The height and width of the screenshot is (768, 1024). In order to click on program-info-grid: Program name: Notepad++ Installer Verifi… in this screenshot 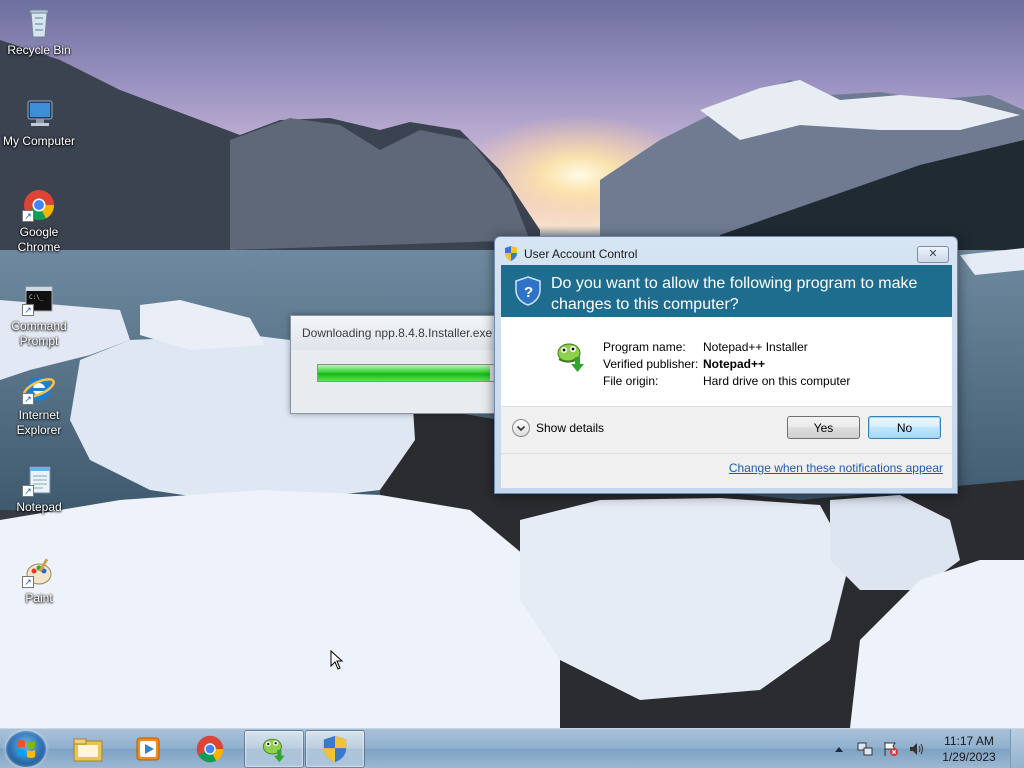, I will do `click(726, 364)`.